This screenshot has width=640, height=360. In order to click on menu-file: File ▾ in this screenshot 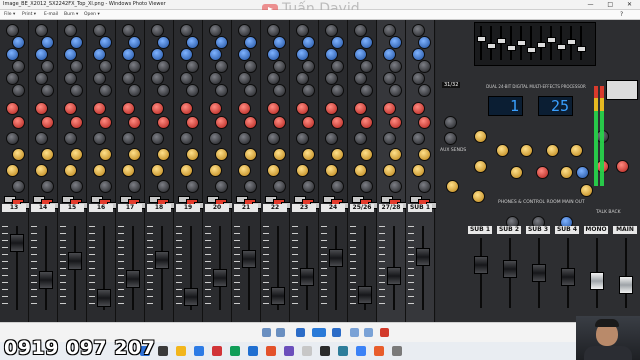, I will do `click(9, 14)`.